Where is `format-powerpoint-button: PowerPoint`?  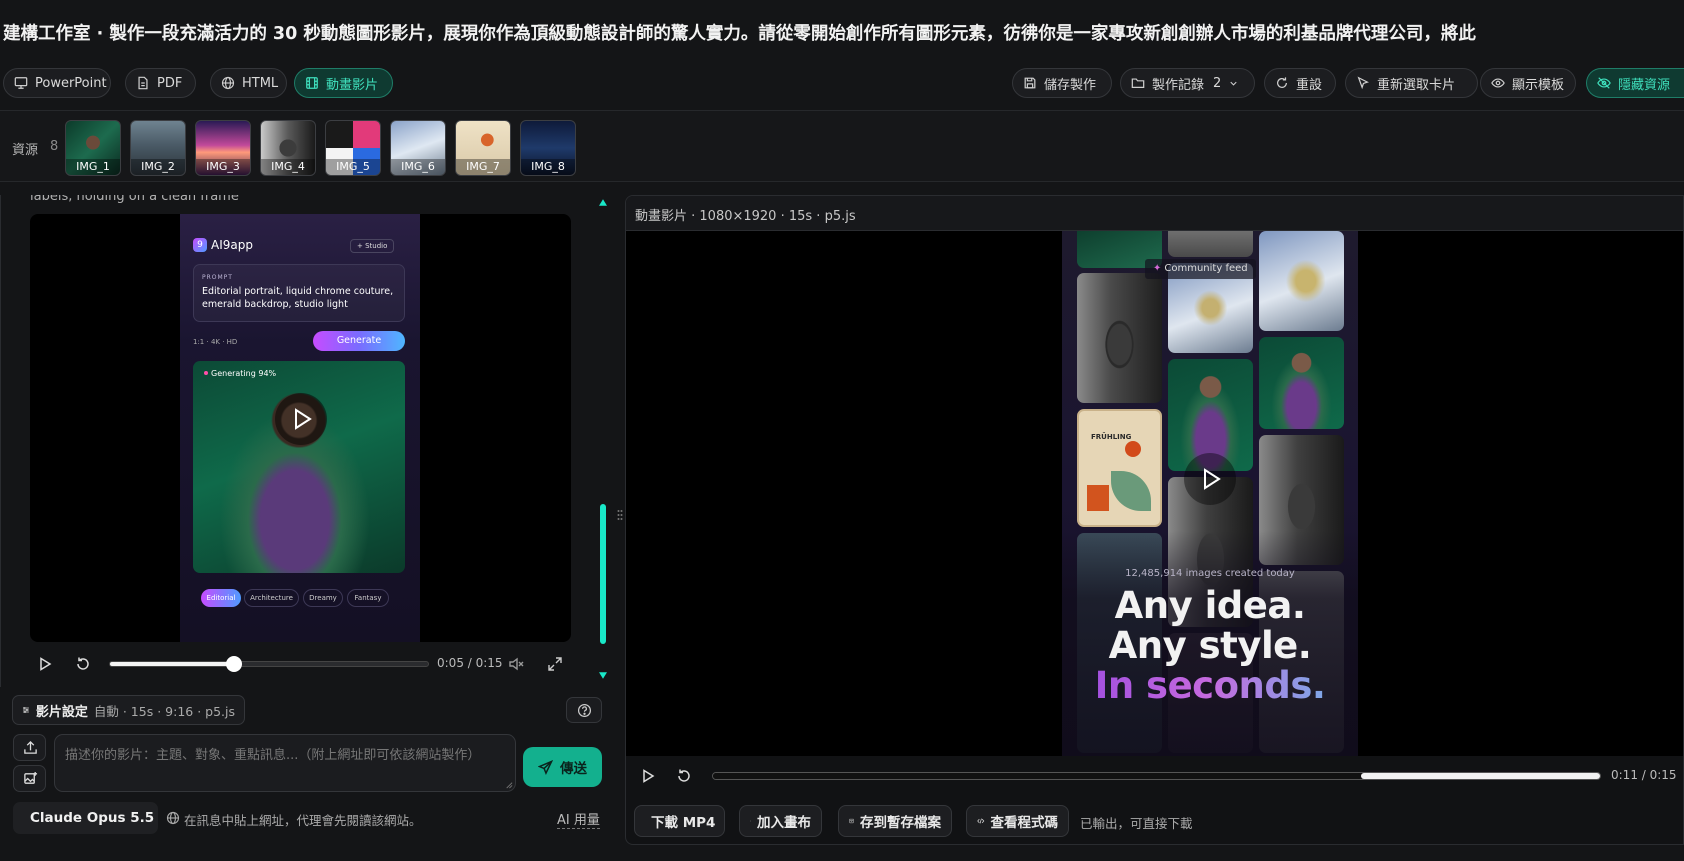
format-powerpoint-button: PowerPoint is located at coordinates (57, 83).